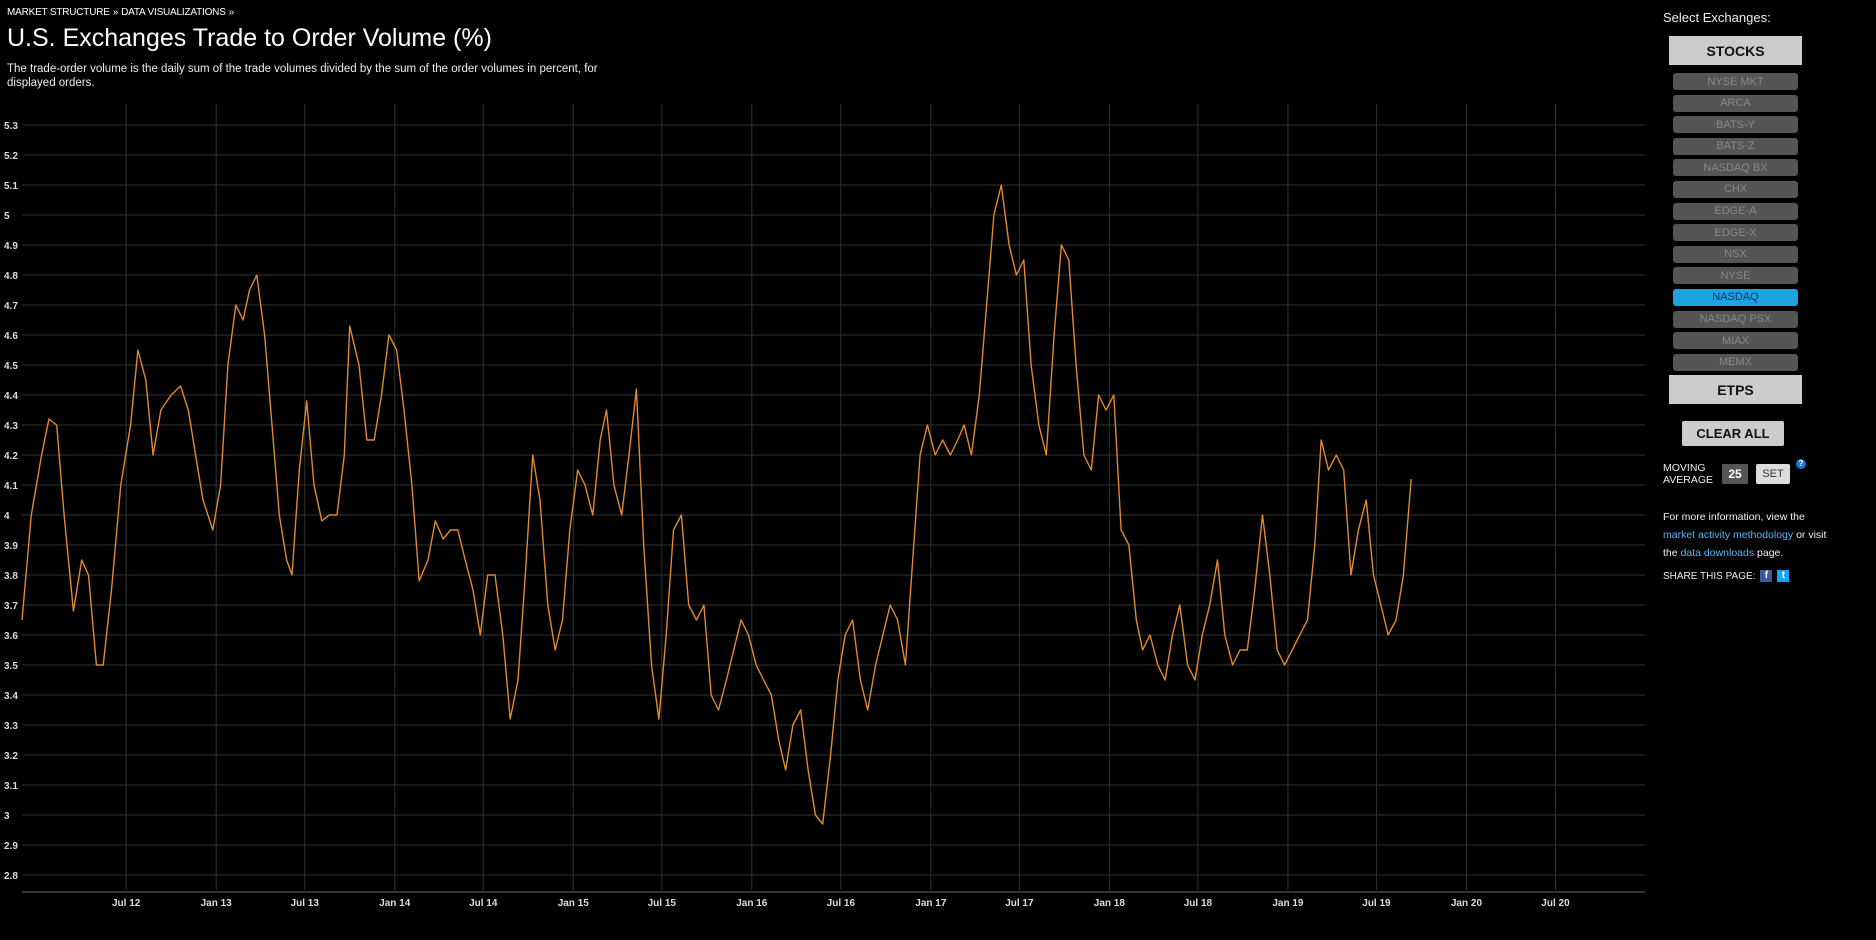 The width and height of the screenshot is (1876, 940). What do you see at coordinates (1773, 474) in the screenshot?
I see `moving-average-set-button: SET` at bounding box center [1773, 474].